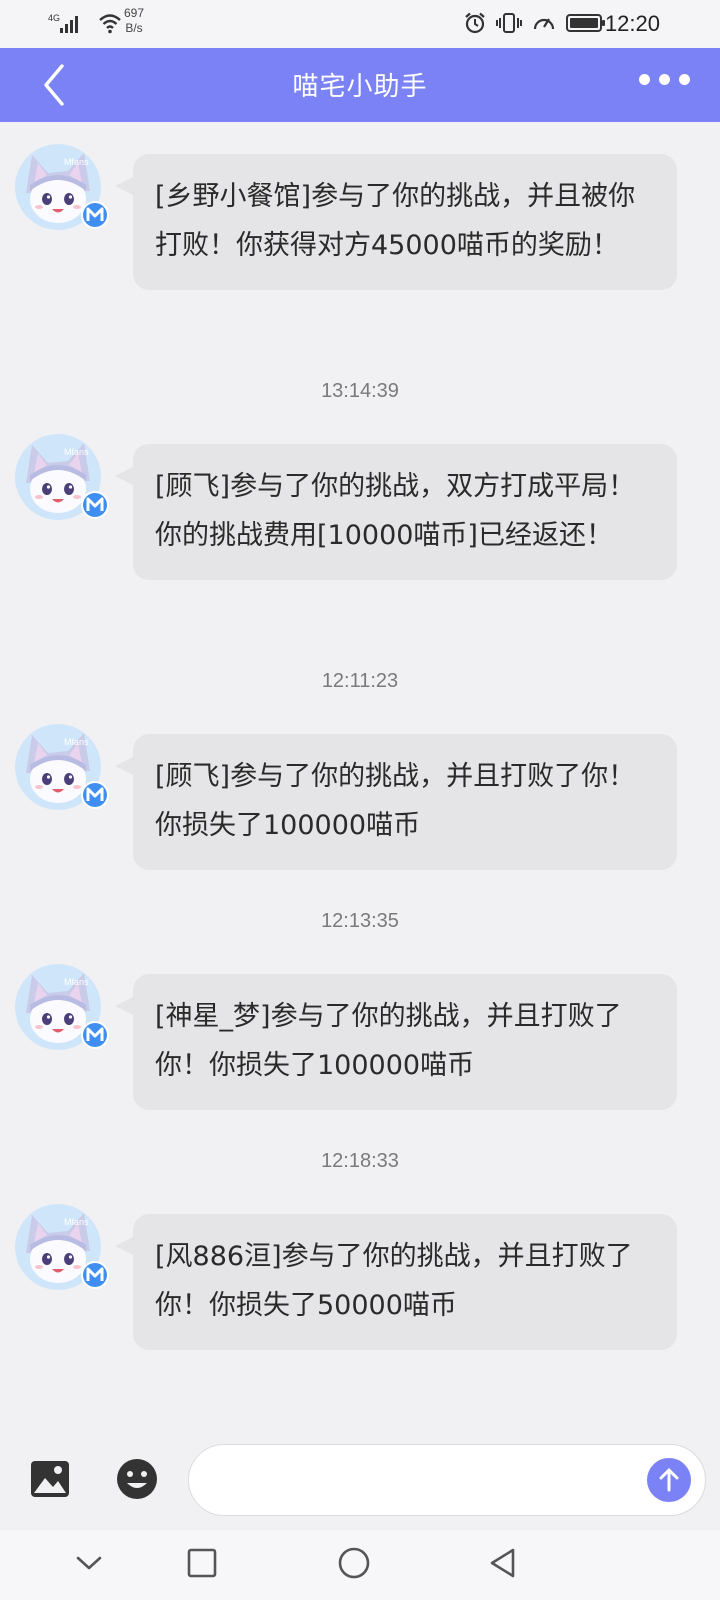 The image size is (720, 1600). I want to click on emoji-button, so click(137, 1481).